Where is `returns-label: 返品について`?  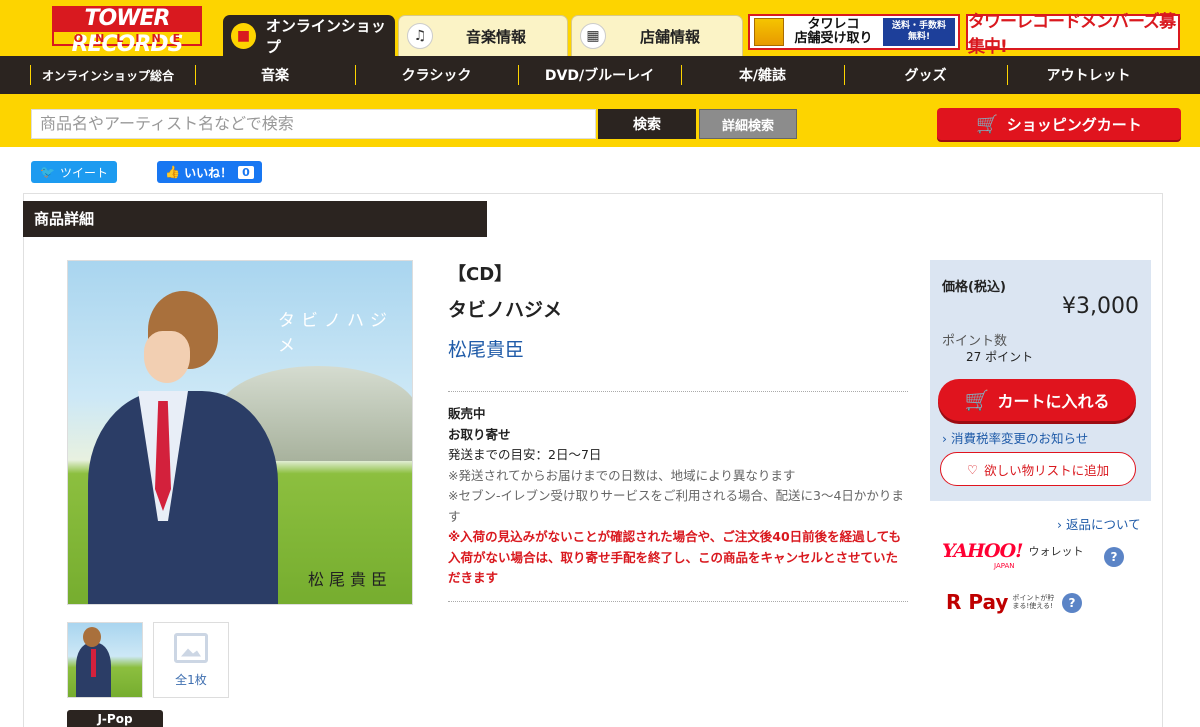
returns-label: 返品について is located at coordinates (1103, 524).